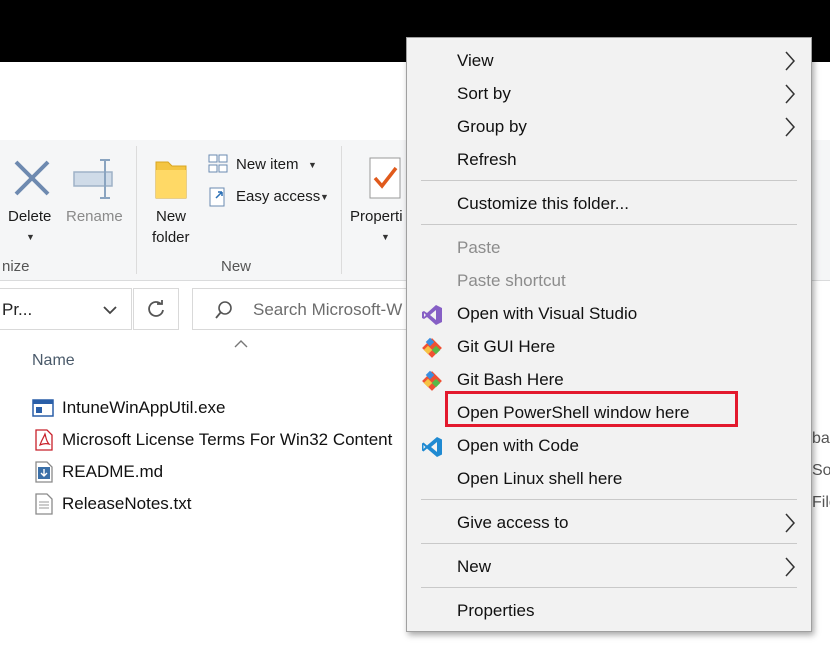 The width and height of the screenshot is (830, 654). I want to click on menu-item-group-by: Group by, so click(609, 127).